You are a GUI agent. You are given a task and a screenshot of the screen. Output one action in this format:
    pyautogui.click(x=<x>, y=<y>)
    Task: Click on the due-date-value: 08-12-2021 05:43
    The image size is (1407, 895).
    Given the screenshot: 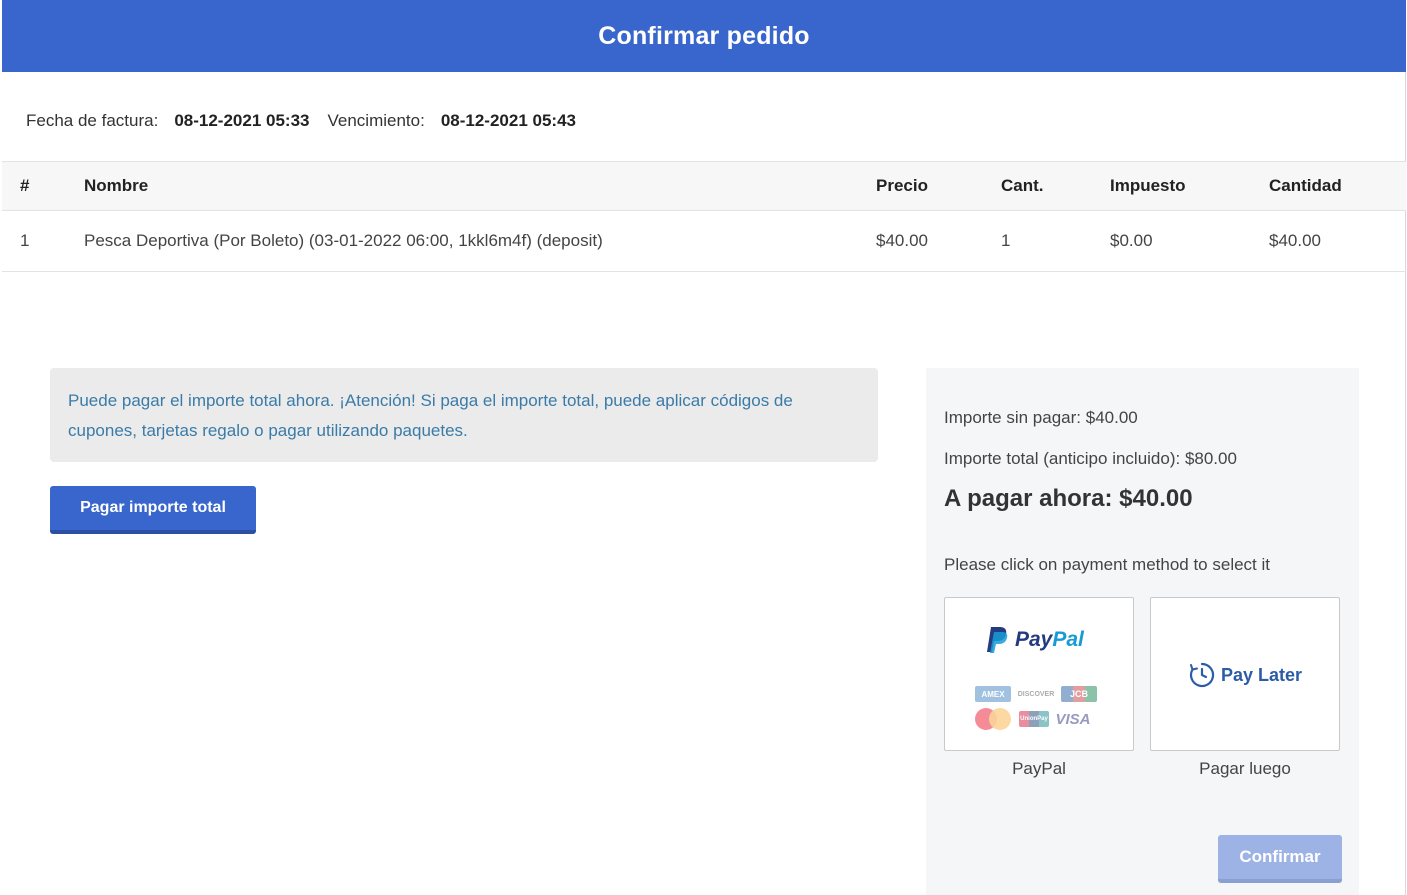 What is the action you would take?
    pyautogui.click(x=508, y=120)
    